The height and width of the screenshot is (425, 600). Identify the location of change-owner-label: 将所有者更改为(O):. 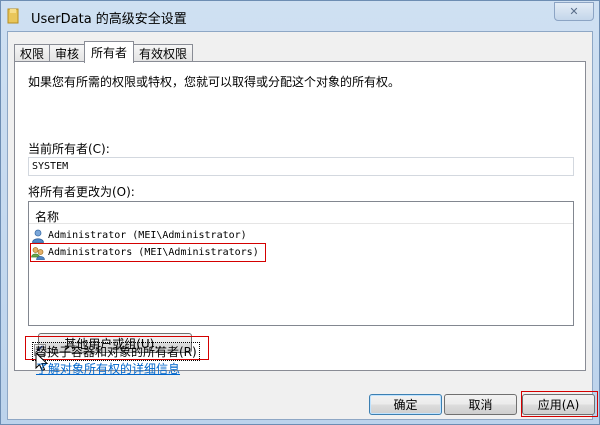
(81, 192).